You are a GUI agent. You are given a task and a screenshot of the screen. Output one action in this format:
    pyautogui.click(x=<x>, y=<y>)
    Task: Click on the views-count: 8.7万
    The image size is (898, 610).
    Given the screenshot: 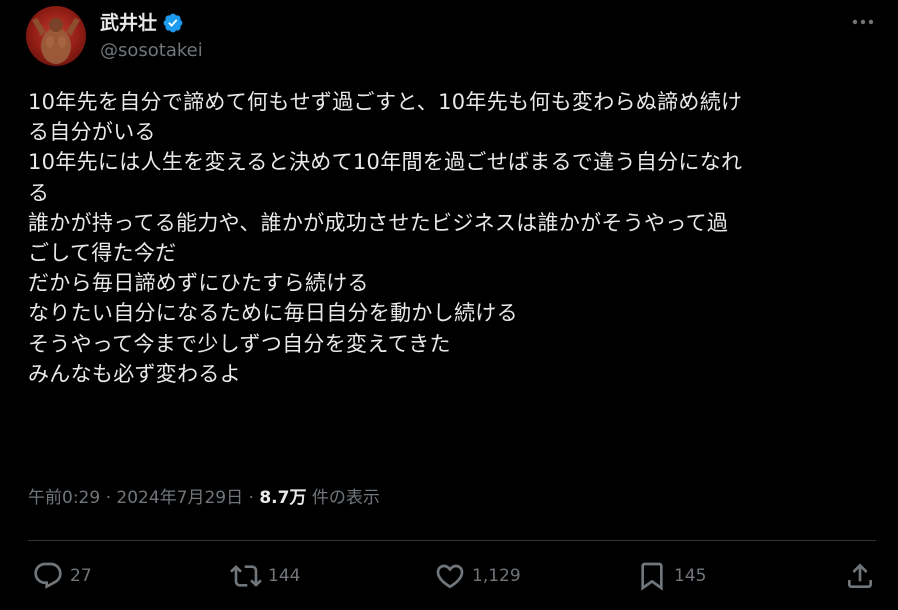 What is the action you would take?
    pyautogui.click(x=282, y=498)
    